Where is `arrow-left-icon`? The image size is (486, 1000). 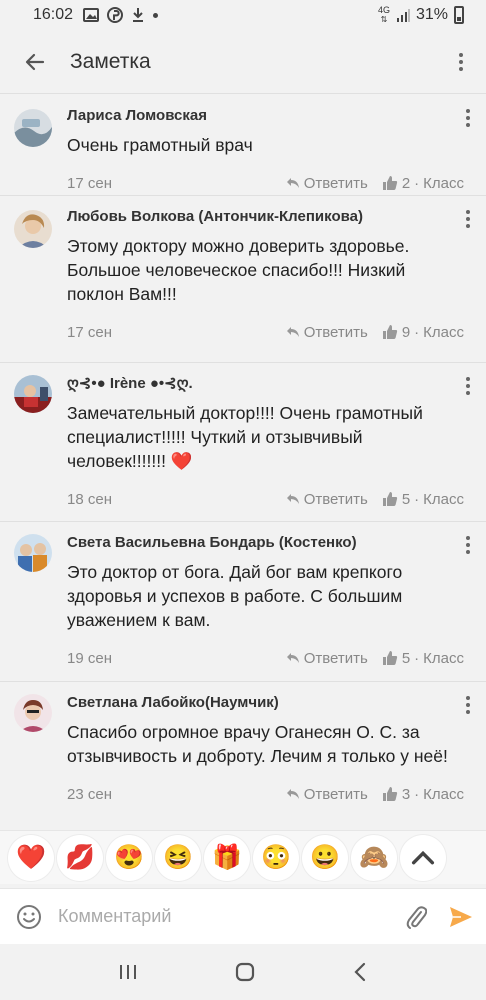
arrow-left-icon is located at coordinates (35, 61).